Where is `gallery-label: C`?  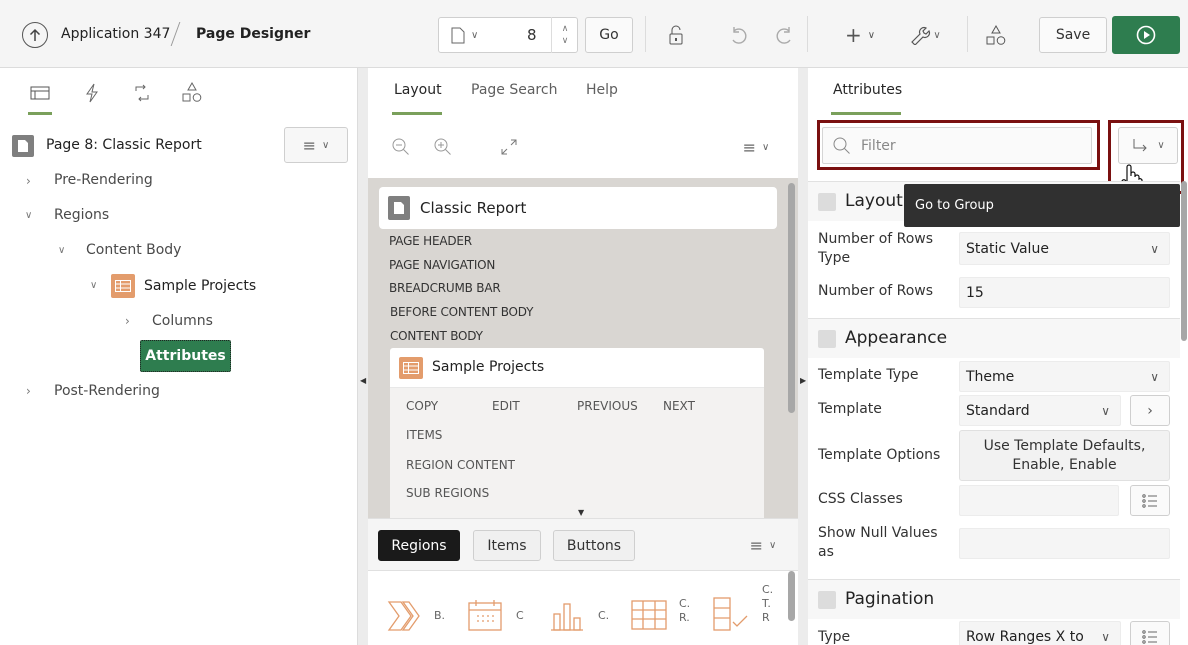 gallery-label: C is located at coordinates (520, 615).